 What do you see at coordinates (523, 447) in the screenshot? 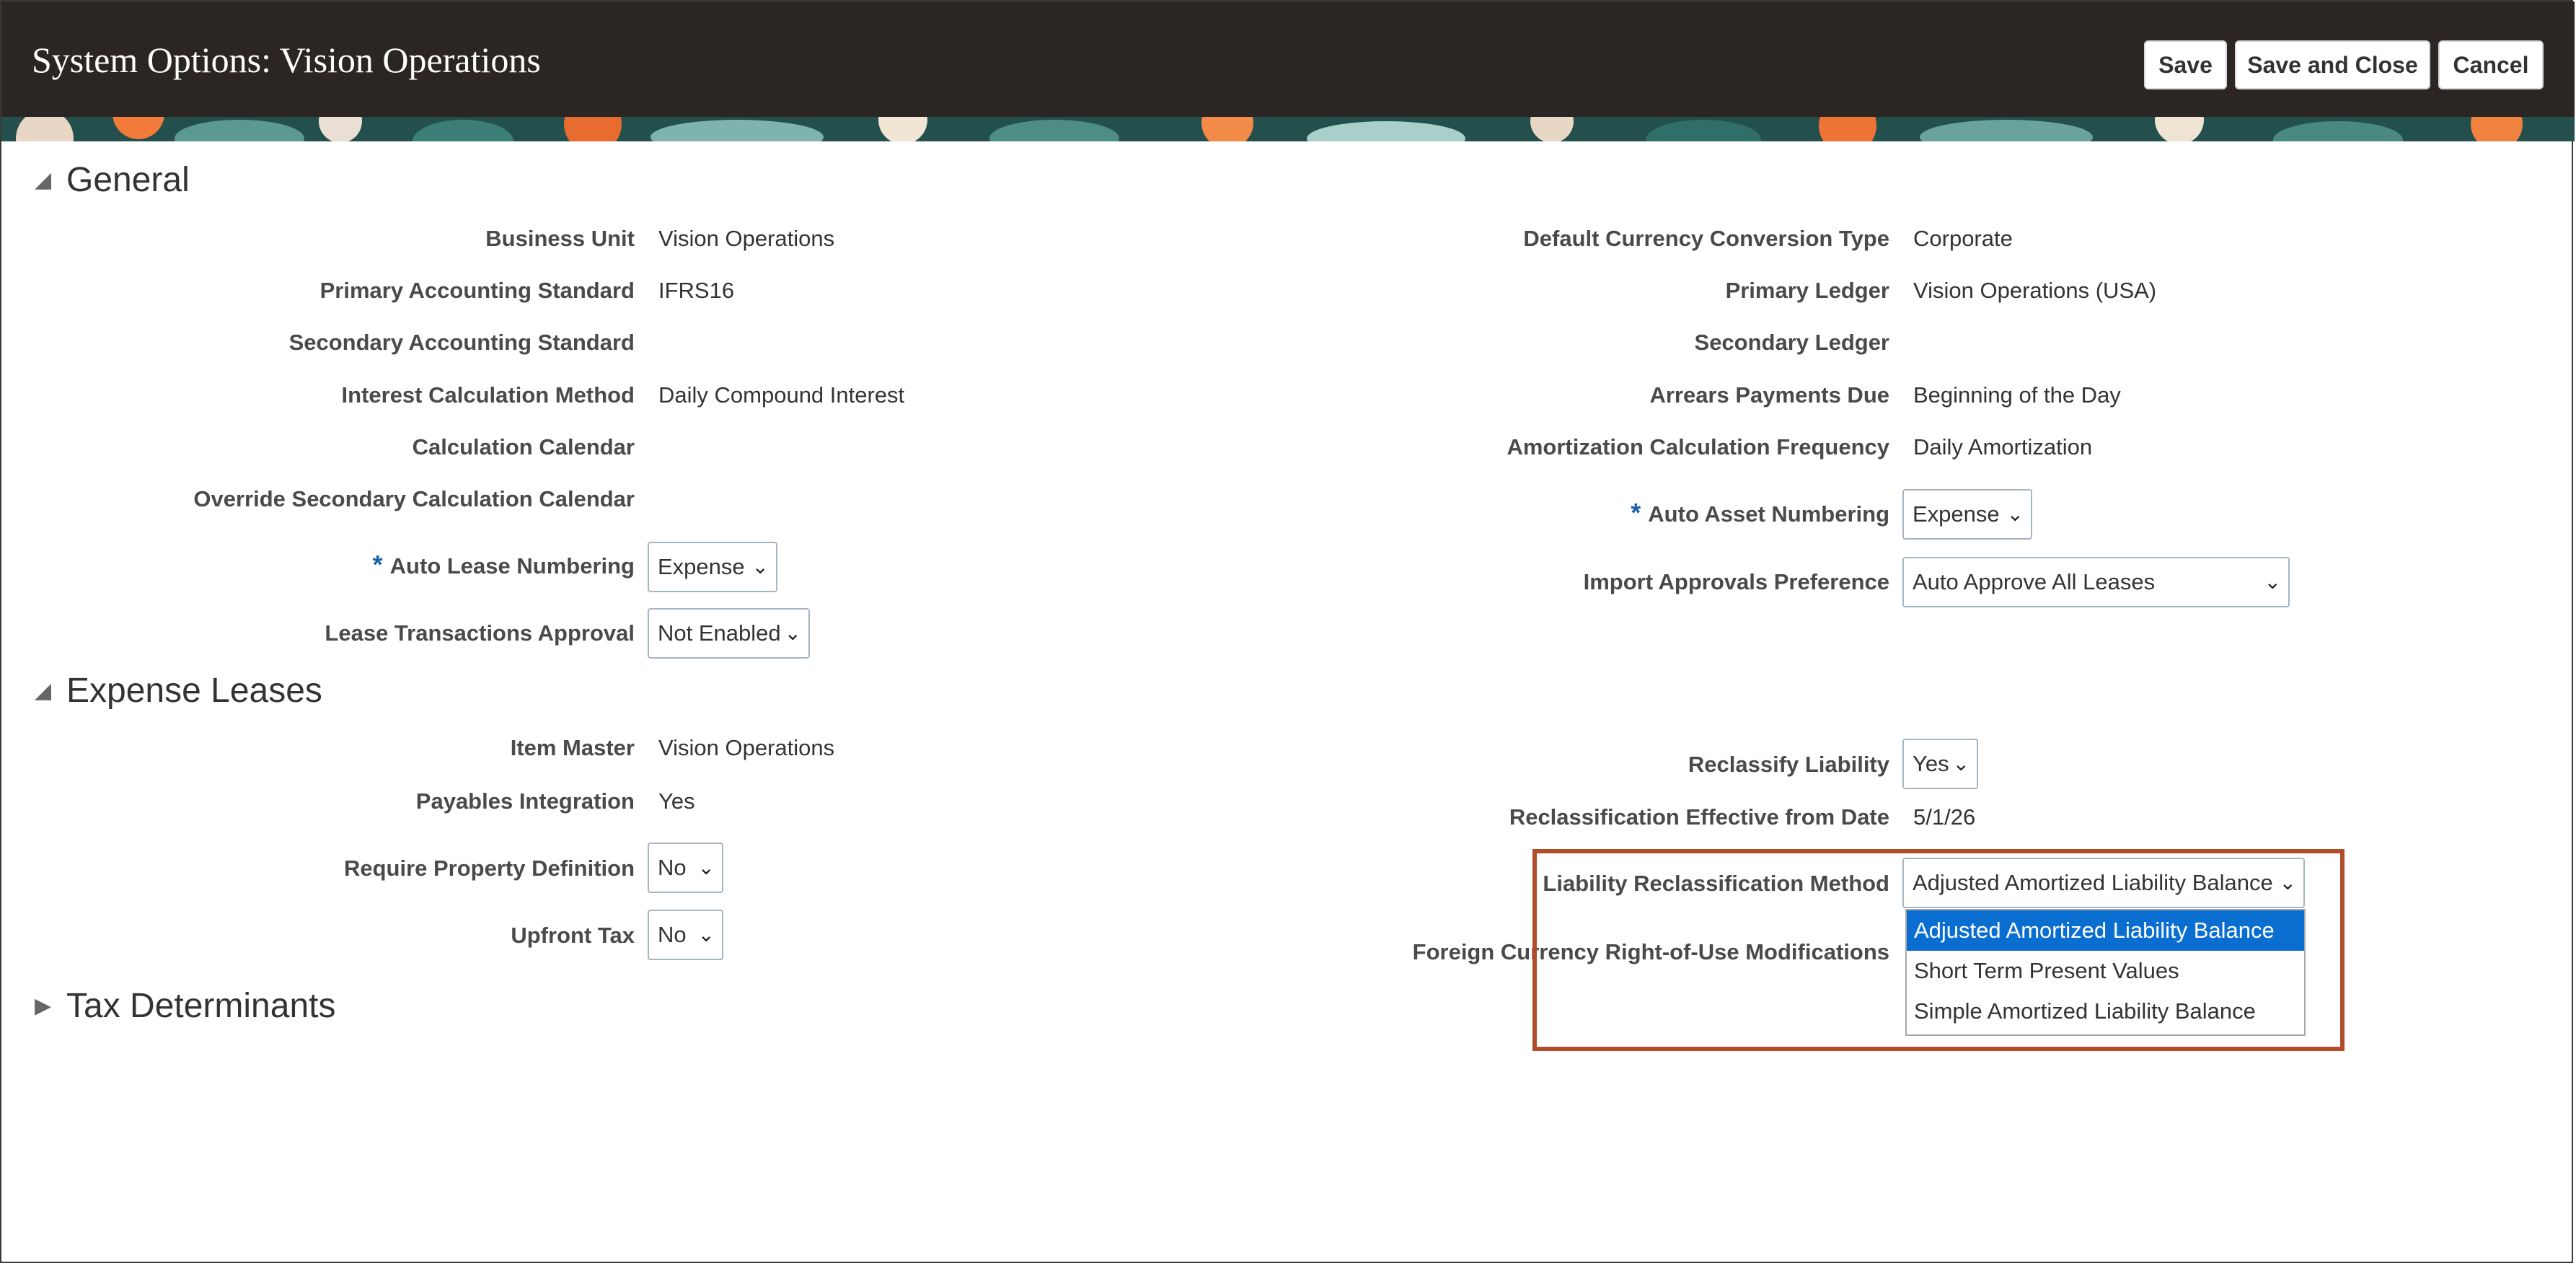
I see `calculation-calendar-label: Calculation Calendar` at bounding box center [523, 447].